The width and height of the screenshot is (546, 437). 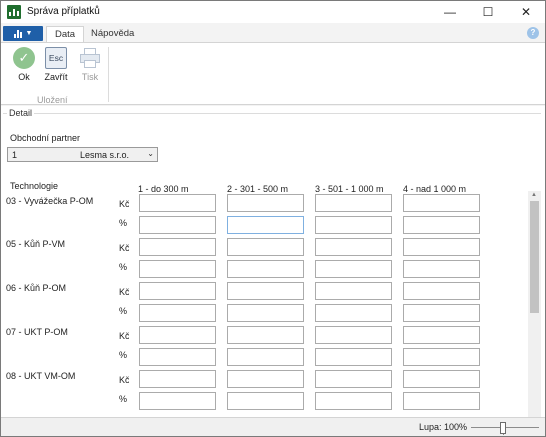 What do you see at coordinates (443, 427) in the screenshot?
I see `zoom-label: Lupa: 100%` at bounding box center [443, 427].